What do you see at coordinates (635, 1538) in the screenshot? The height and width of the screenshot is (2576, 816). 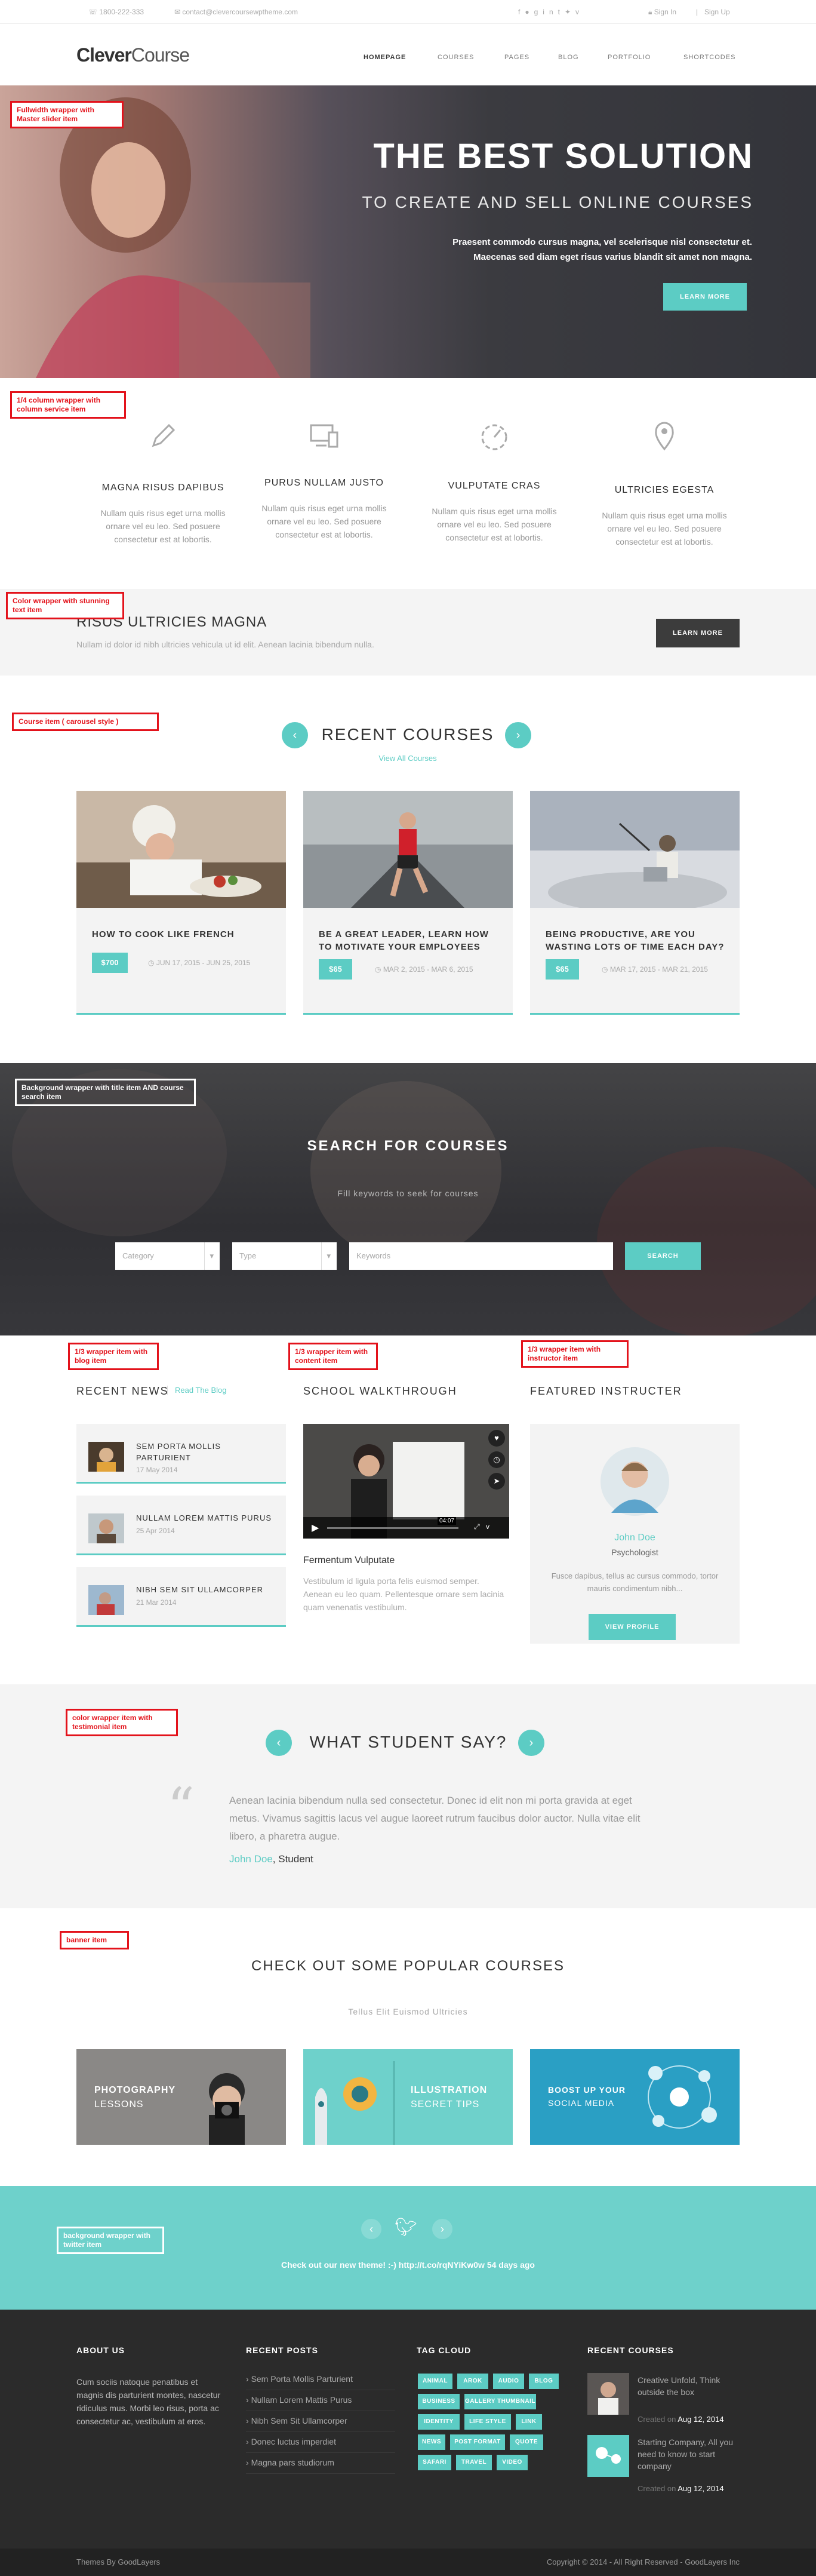 I see `instructor-name: John Doe` at bounding box center [635, 1538].